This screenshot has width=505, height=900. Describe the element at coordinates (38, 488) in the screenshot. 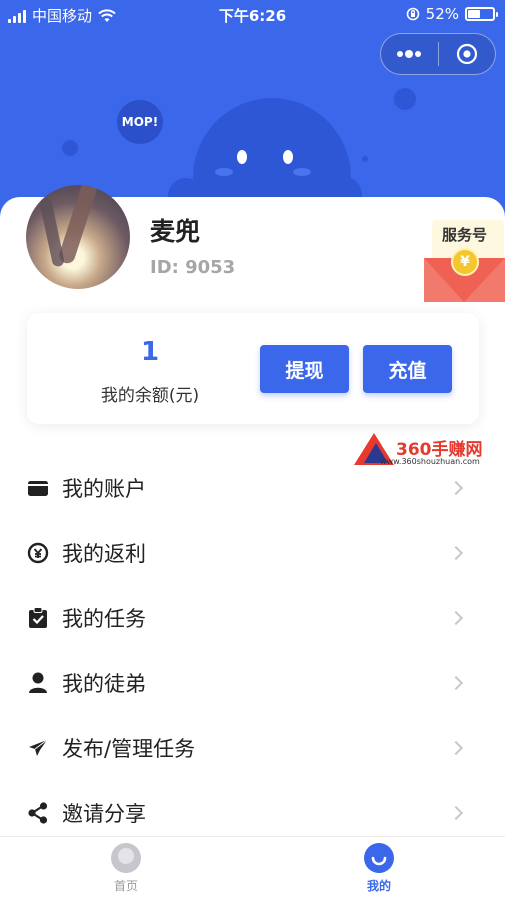

I see `wallet-icon` at that location.